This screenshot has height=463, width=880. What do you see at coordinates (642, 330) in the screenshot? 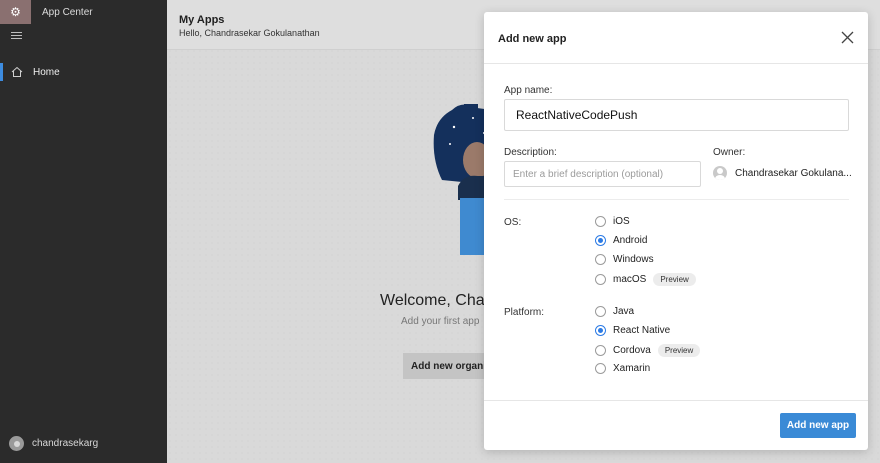
I see `platform-option-label: React Native` at bounding box center [642, 330].